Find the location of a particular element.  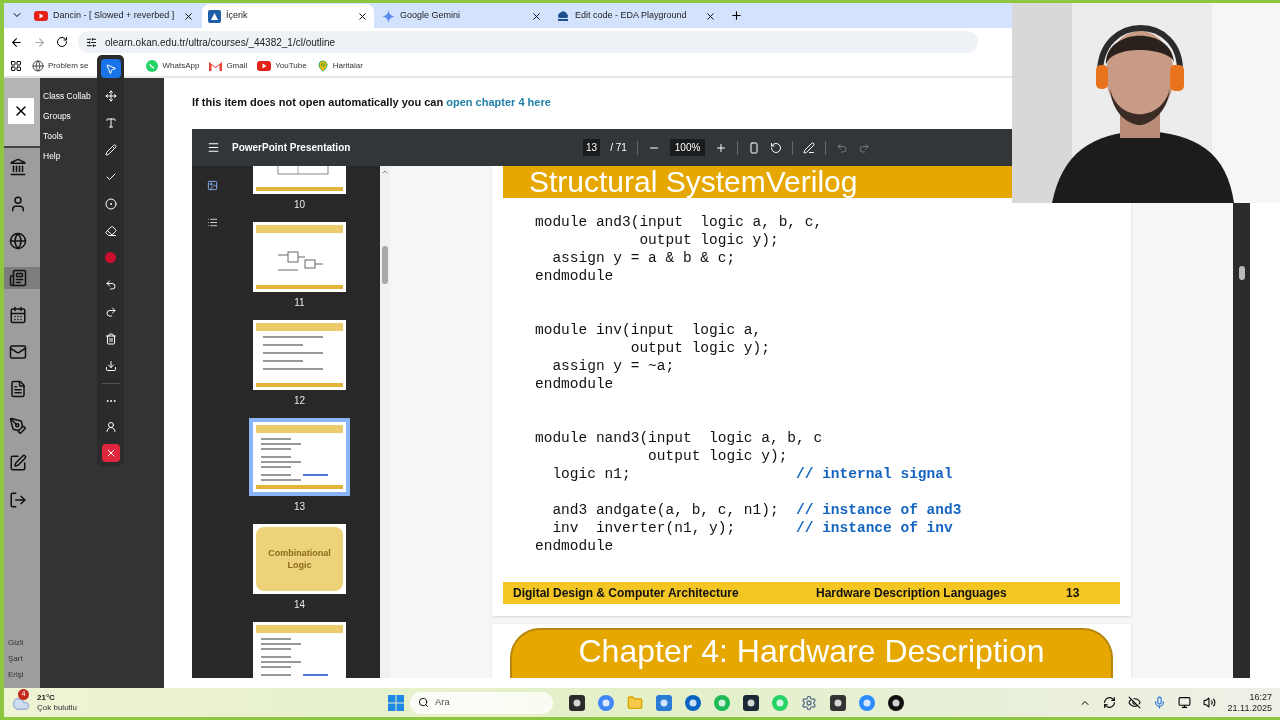

fit-page-button is located at coordinates (754, 147).